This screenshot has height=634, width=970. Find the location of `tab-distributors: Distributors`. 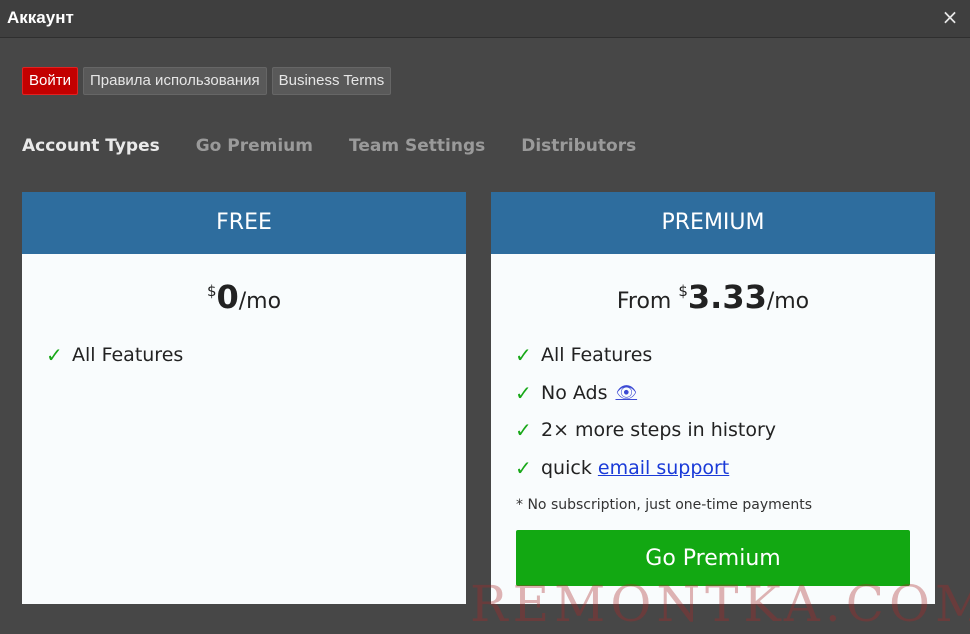

tab-distributors: Distributors is located at coordinates (578, 146).